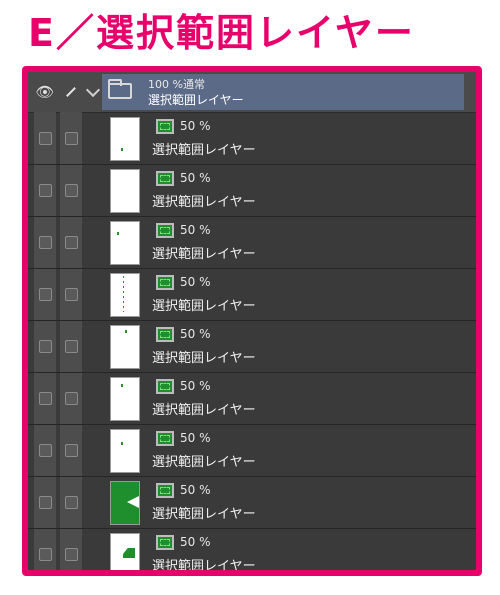 This screenshot has height=595, width=500. What do you see at coordinates (93, 90) in the screenshot?
I see `chevron-down-icon` at bounding box center [93, 90].